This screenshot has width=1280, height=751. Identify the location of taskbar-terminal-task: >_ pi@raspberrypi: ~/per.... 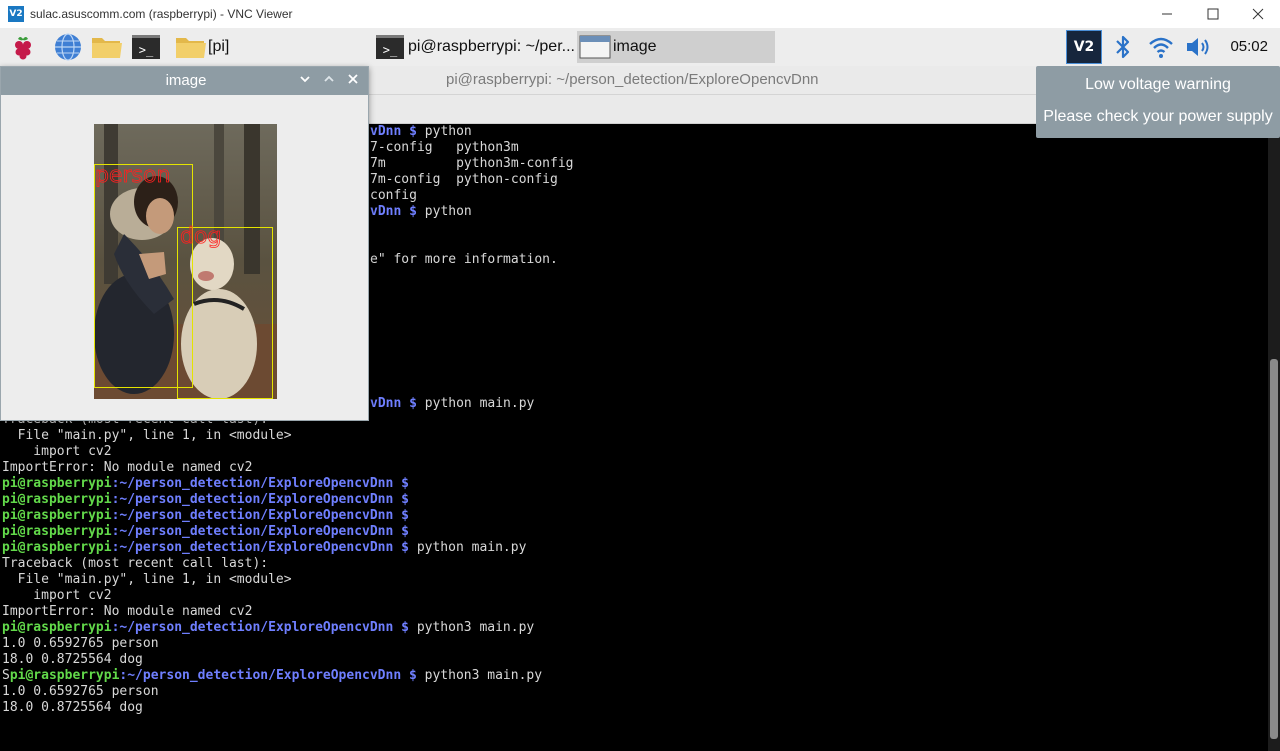
(476, 47).